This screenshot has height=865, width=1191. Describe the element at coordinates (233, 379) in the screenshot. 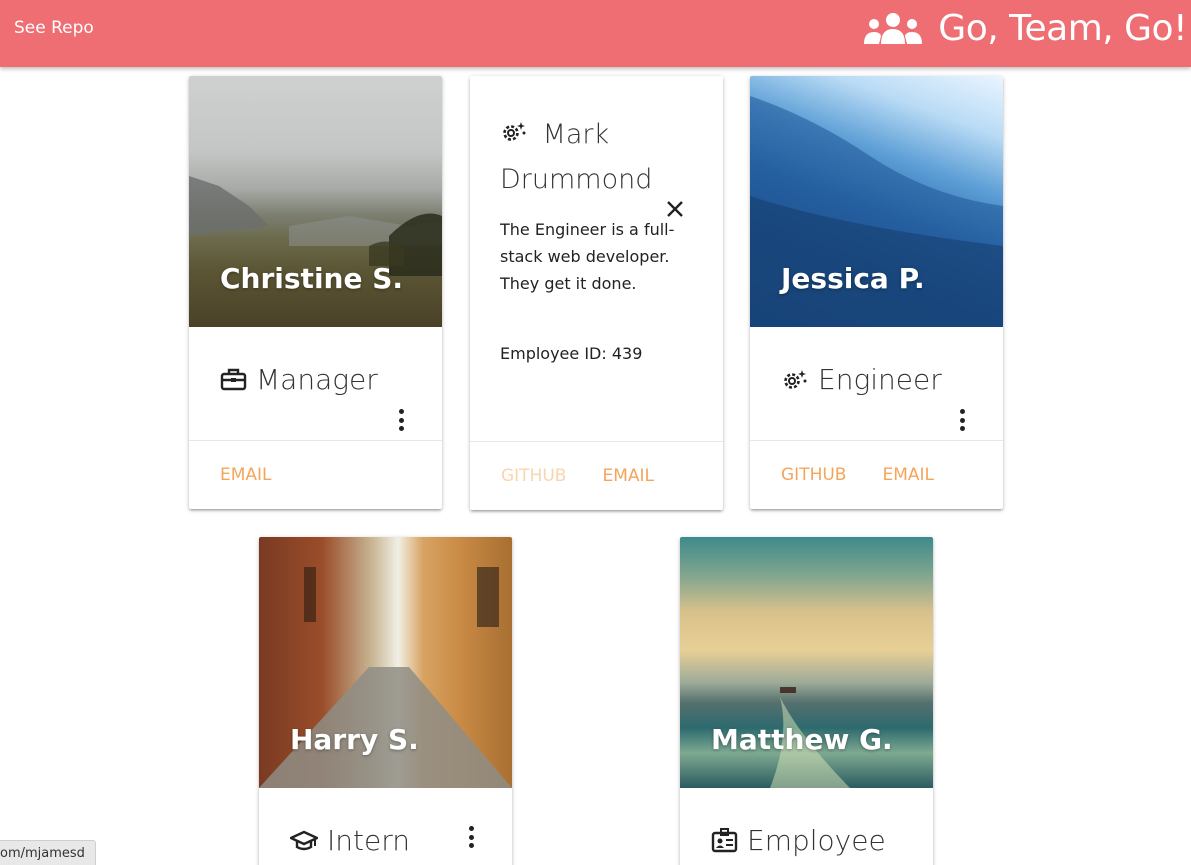

I see `briefcase-icon` at that location.